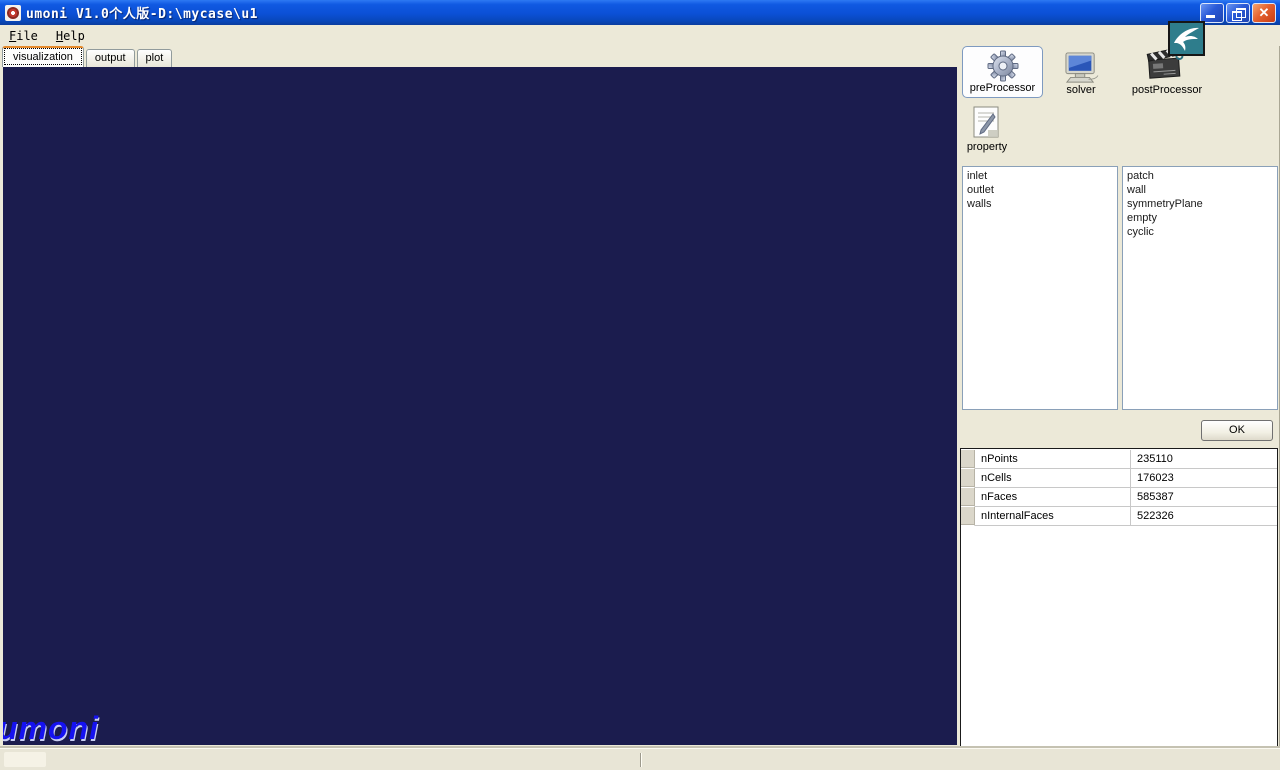 The width and height of the screenshot is (1280, 770). Describe the element at coordinates (110, 58) in the screenshot. I see `tab-output: output` at that location.